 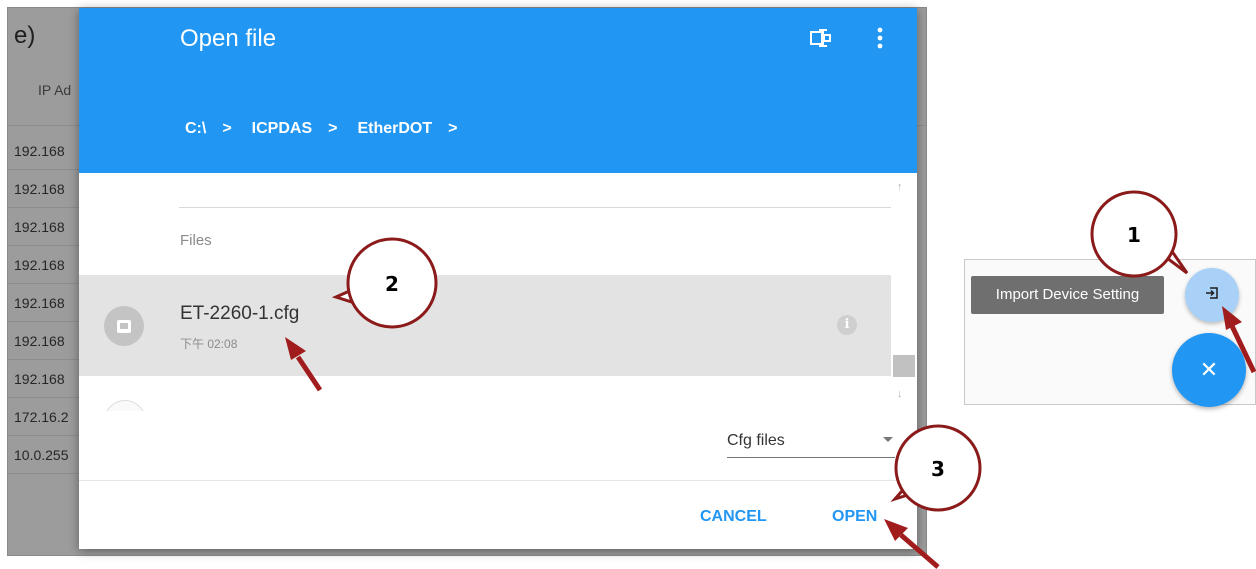 I want to click on files-section-label: Files, so click(x=196, y=240).